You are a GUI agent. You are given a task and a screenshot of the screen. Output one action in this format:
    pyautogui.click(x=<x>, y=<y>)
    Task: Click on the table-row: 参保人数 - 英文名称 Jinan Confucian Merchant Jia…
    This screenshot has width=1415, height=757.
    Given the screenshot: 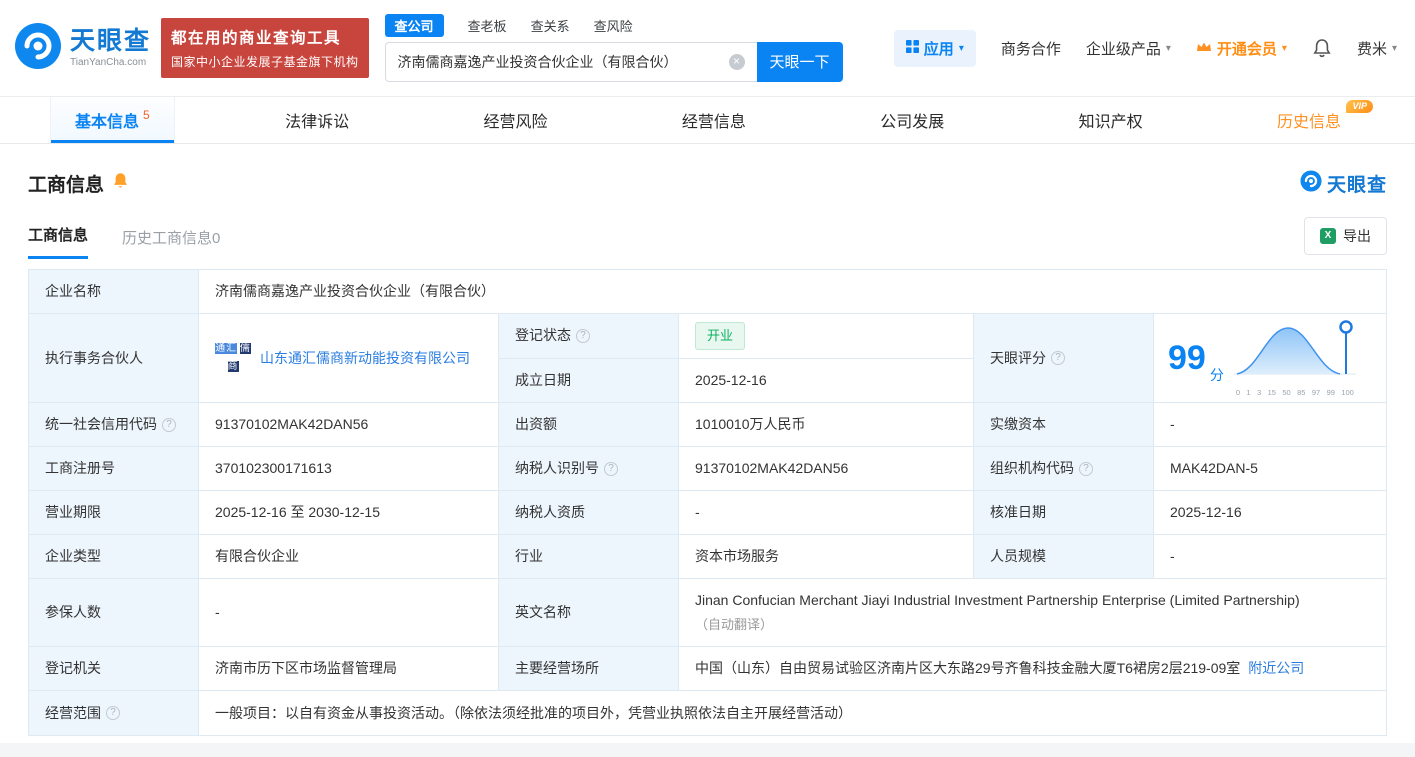 What is the action you would take?
    pyautogui.click(x=707, y=613)
    